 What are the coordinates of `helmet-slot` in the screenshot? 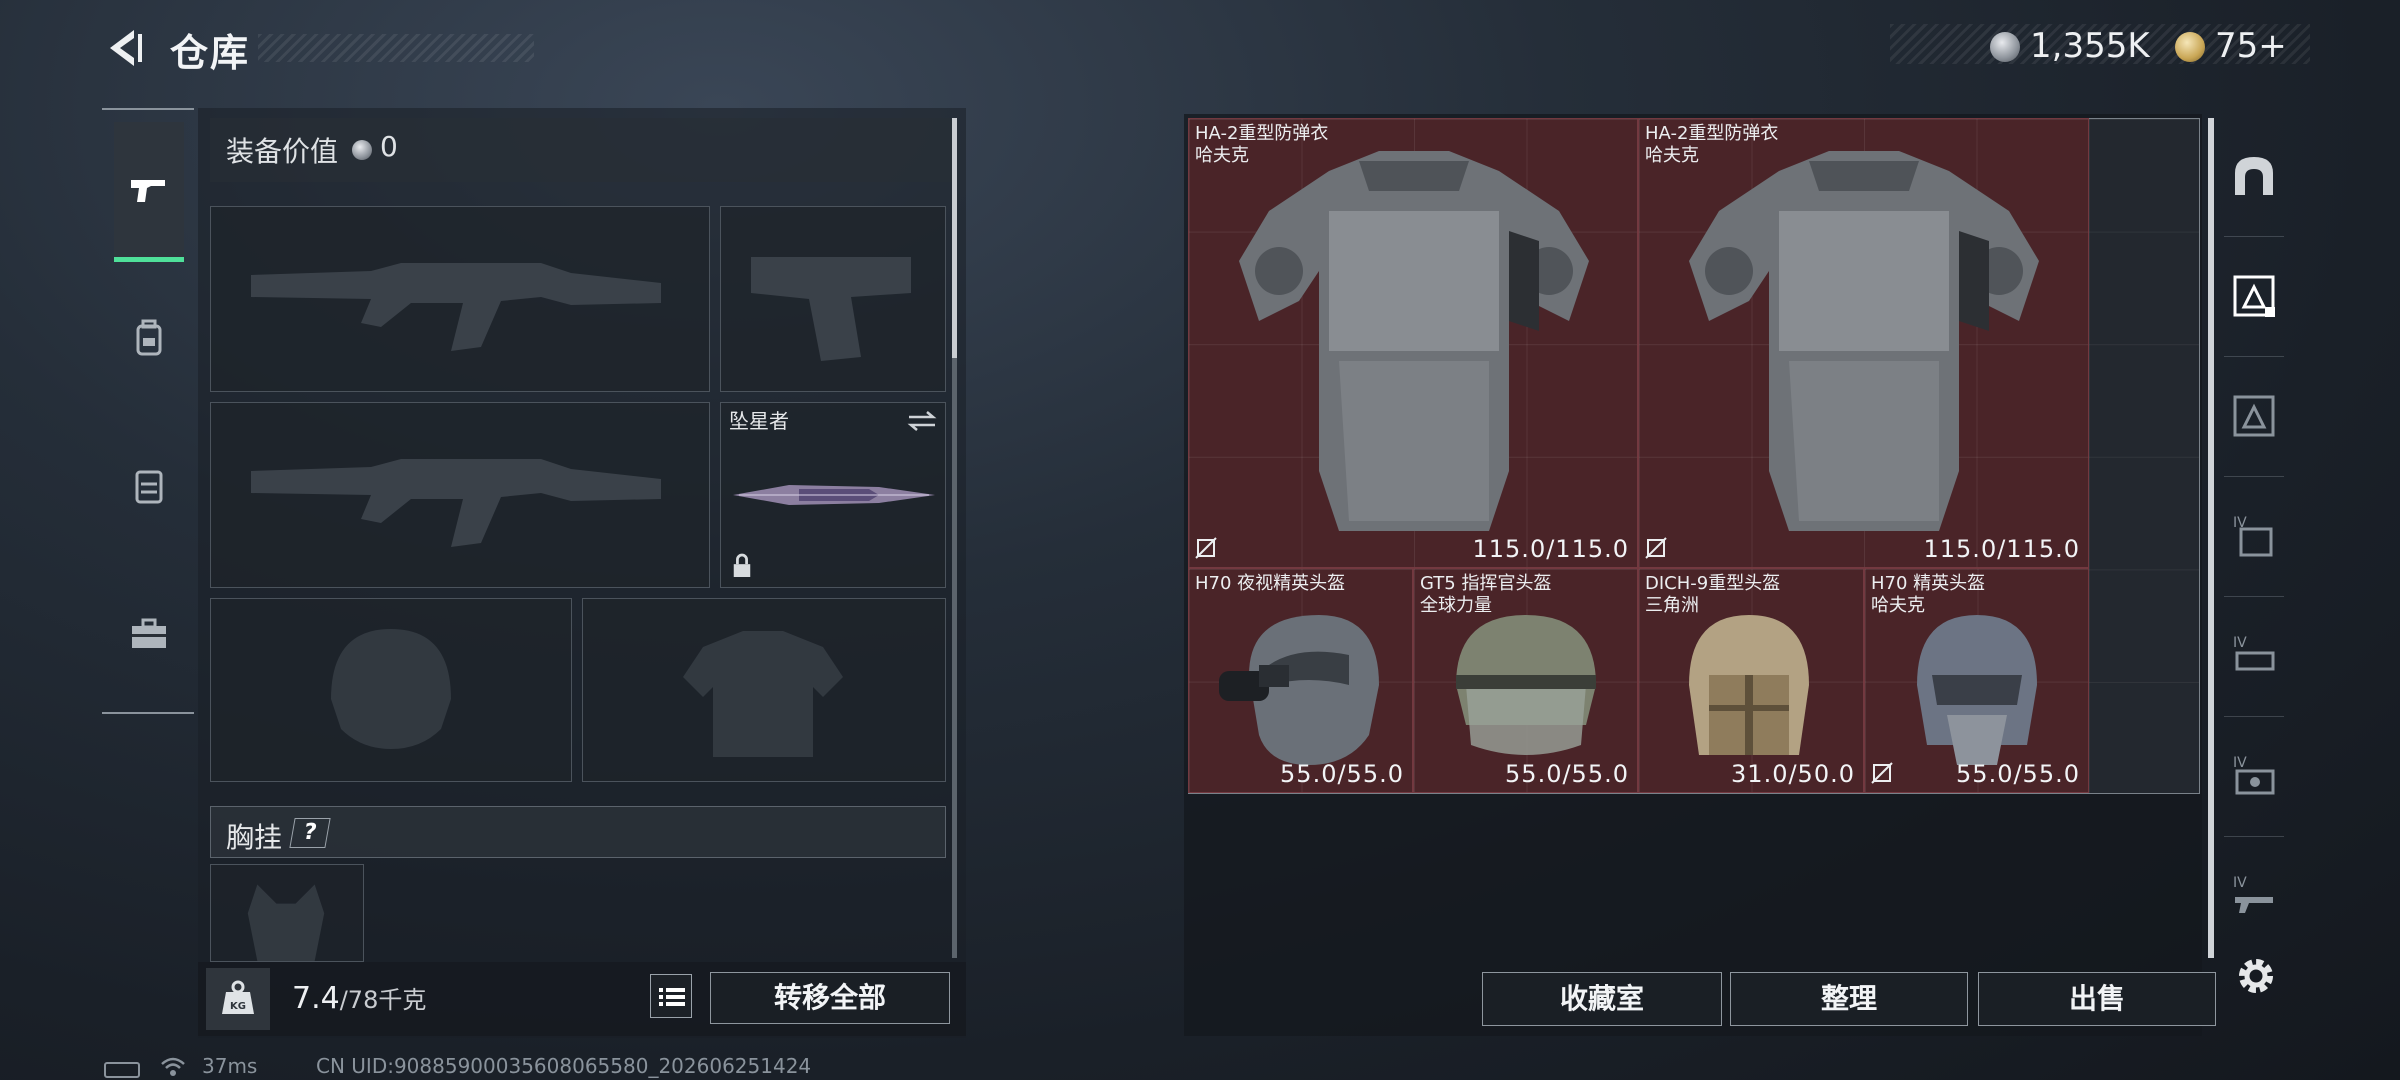 It's located at (391, 690).